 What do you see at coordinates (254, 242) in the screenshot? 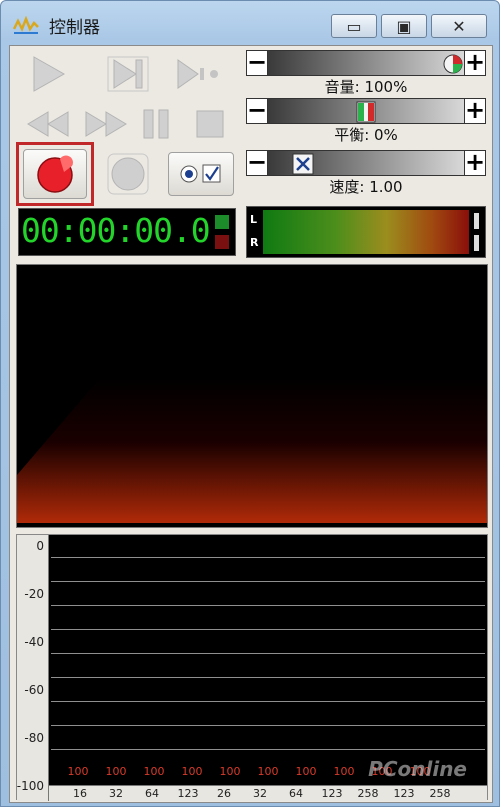
I see `level-right-label: R` at bounding box center [254, 242].